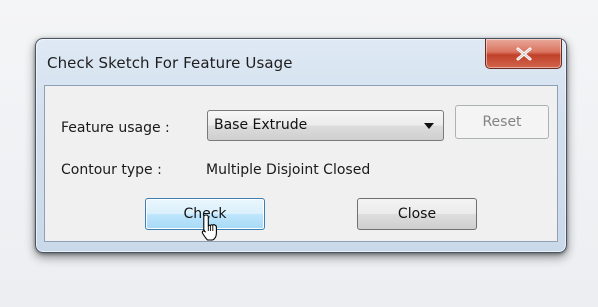 This screenshot has width=598, height=307. Describe the element at coordinates (111, 170) in the screenshot. I see `contour-type-label: Contour type :` at that location.